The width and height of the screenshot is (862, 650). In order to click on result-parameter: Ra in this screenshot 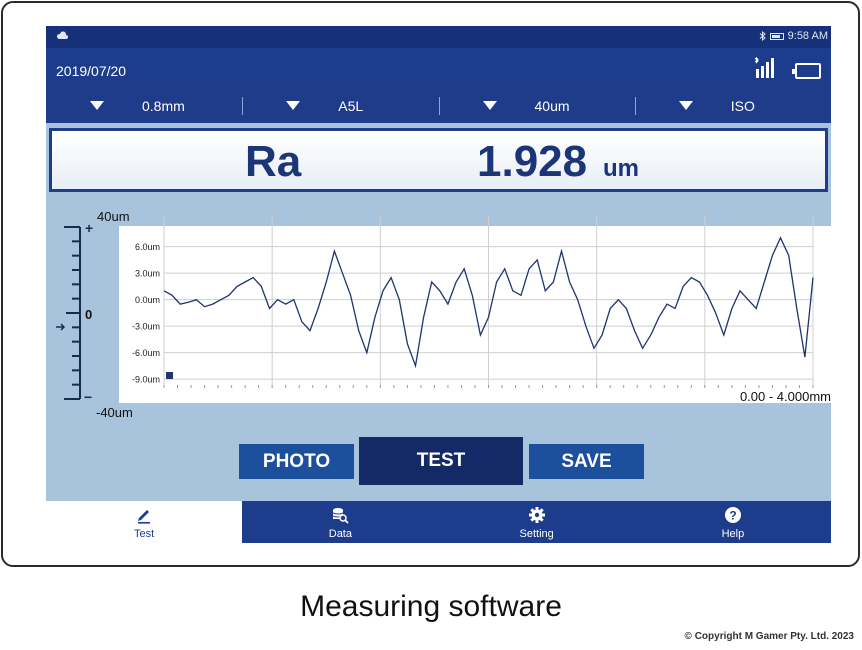, I will do `click(273, 161)`.